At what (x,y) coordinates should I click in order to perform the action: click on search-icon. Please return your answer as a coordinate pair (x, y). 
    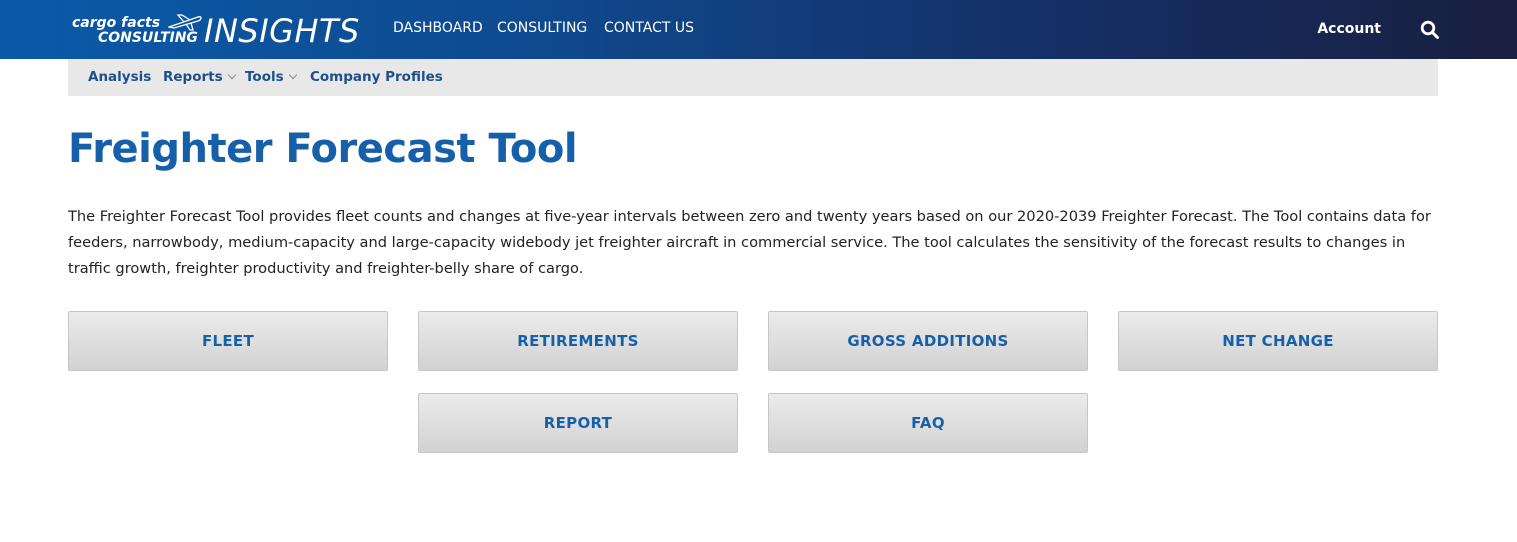
    Looking at the image, I should click on (1430, 30).